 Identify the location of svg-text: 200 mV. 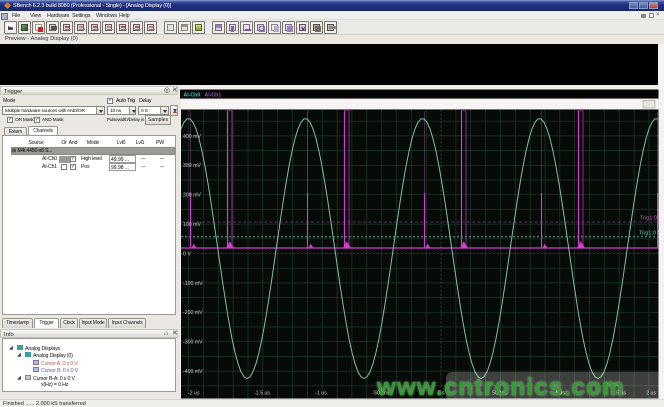
(192, 196).